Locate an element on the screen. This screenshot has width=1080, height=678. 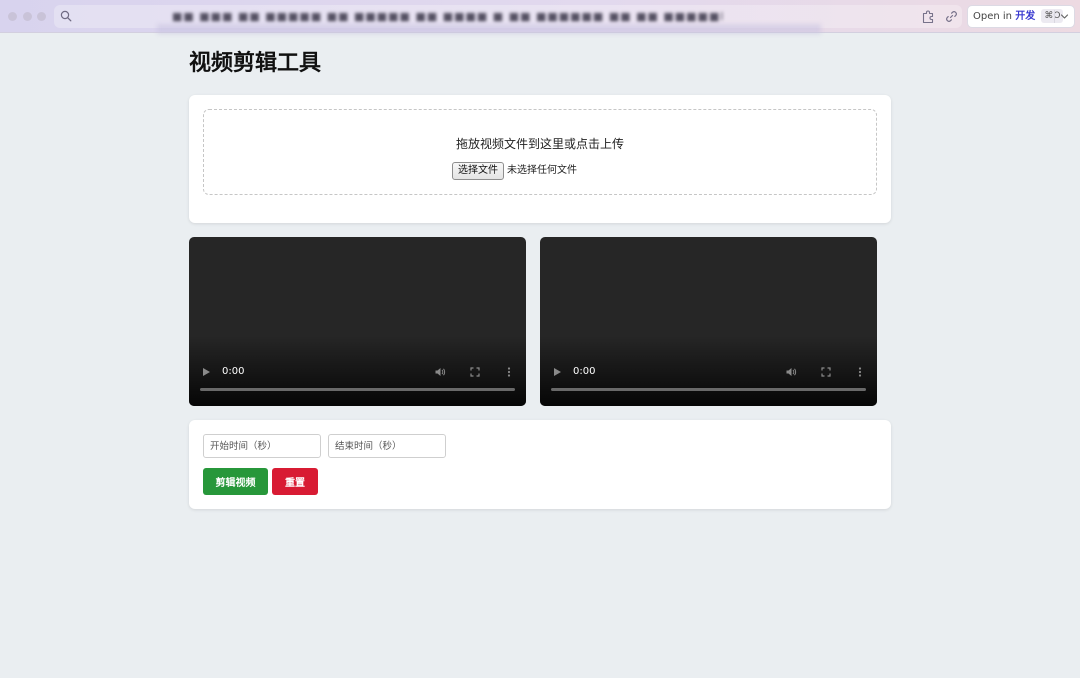
address-bar-suggestion-strip is located at coordinates (489, 29).